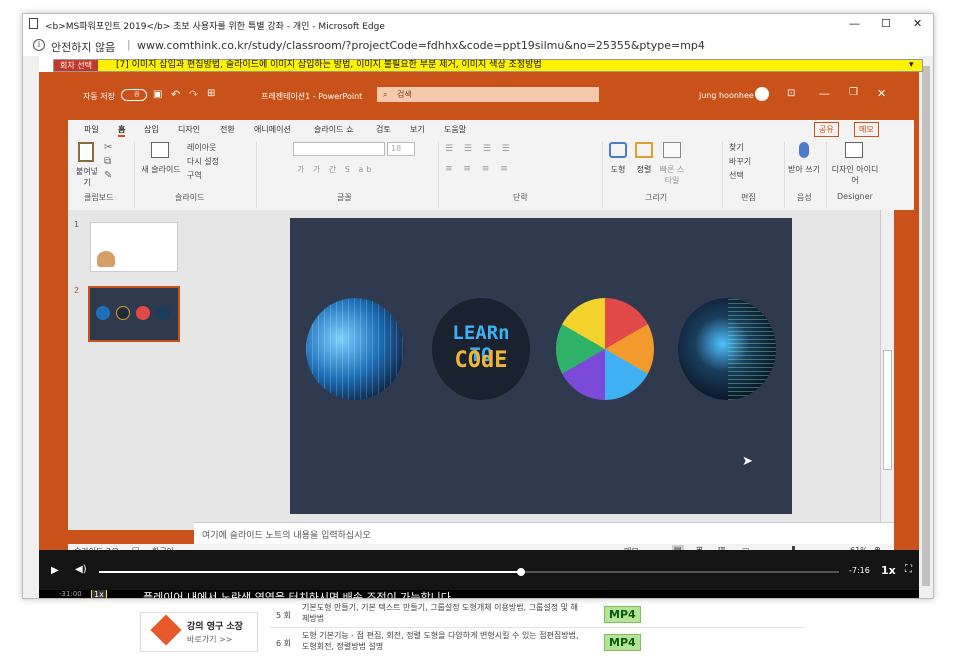 The image size is (966, 656). Describe the element at coordinates (726, 95) in the screenshot. I see `user-name: jung hoonhee` at that location.